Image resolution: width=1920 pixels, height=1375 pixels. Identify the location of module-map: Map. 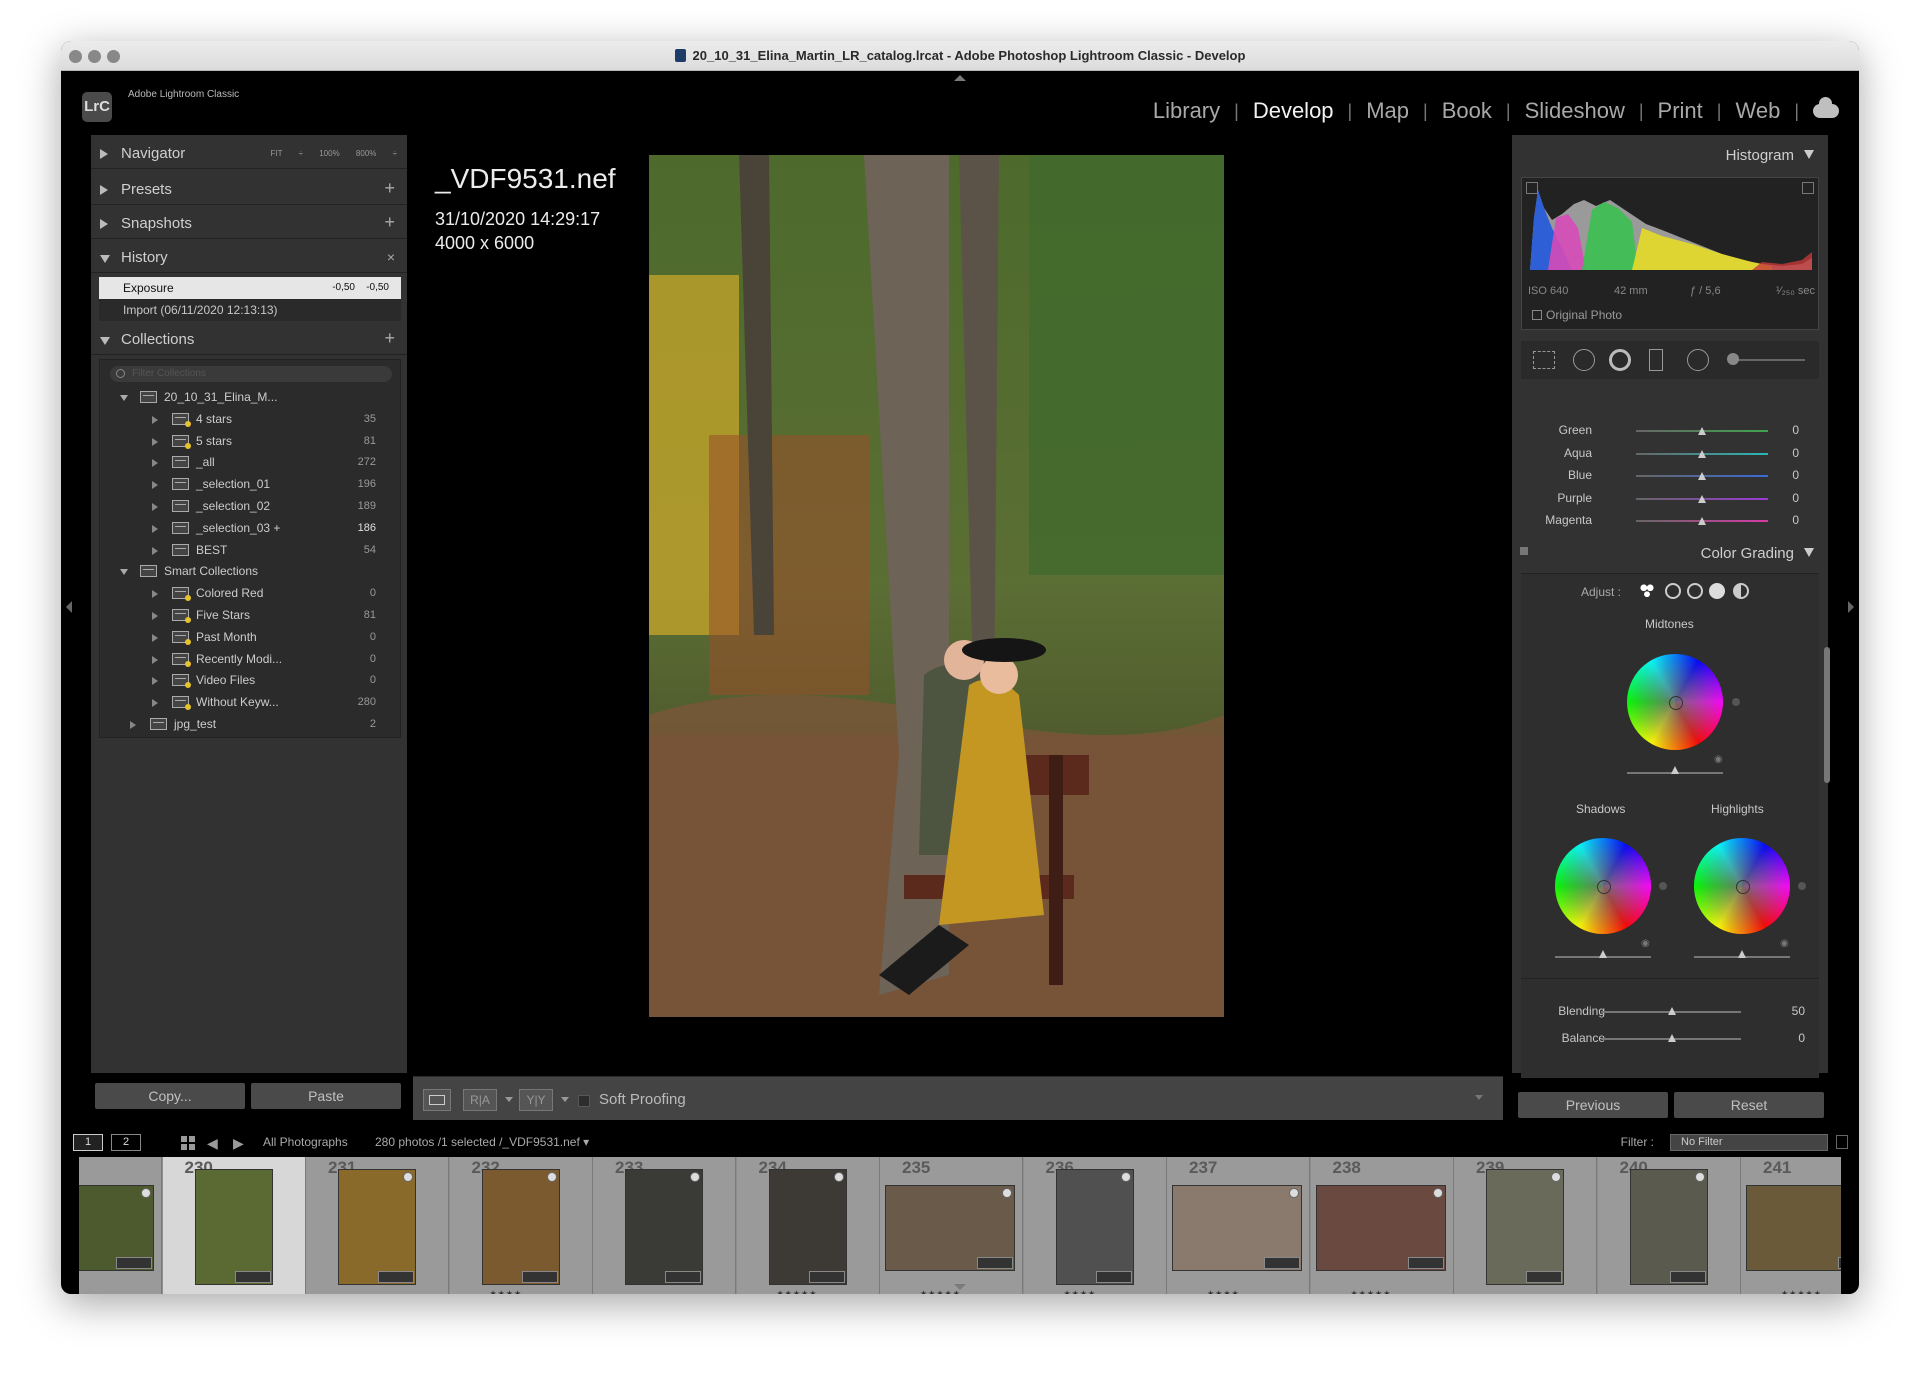
(1387, 111).